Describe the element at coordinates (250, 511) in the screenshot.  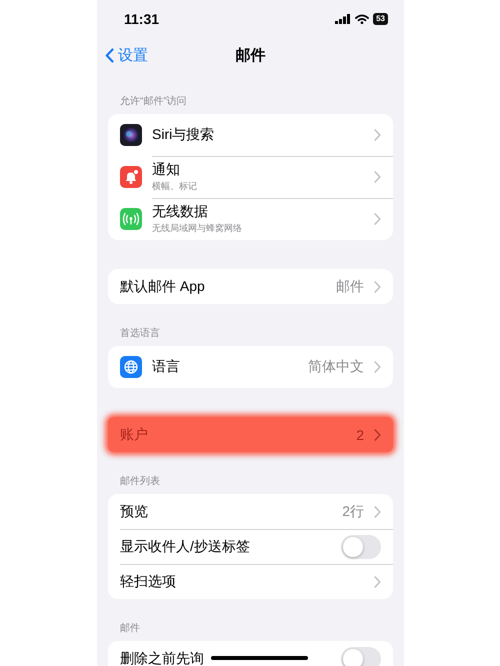
I see `settings-row: 预览 2行` at that location.